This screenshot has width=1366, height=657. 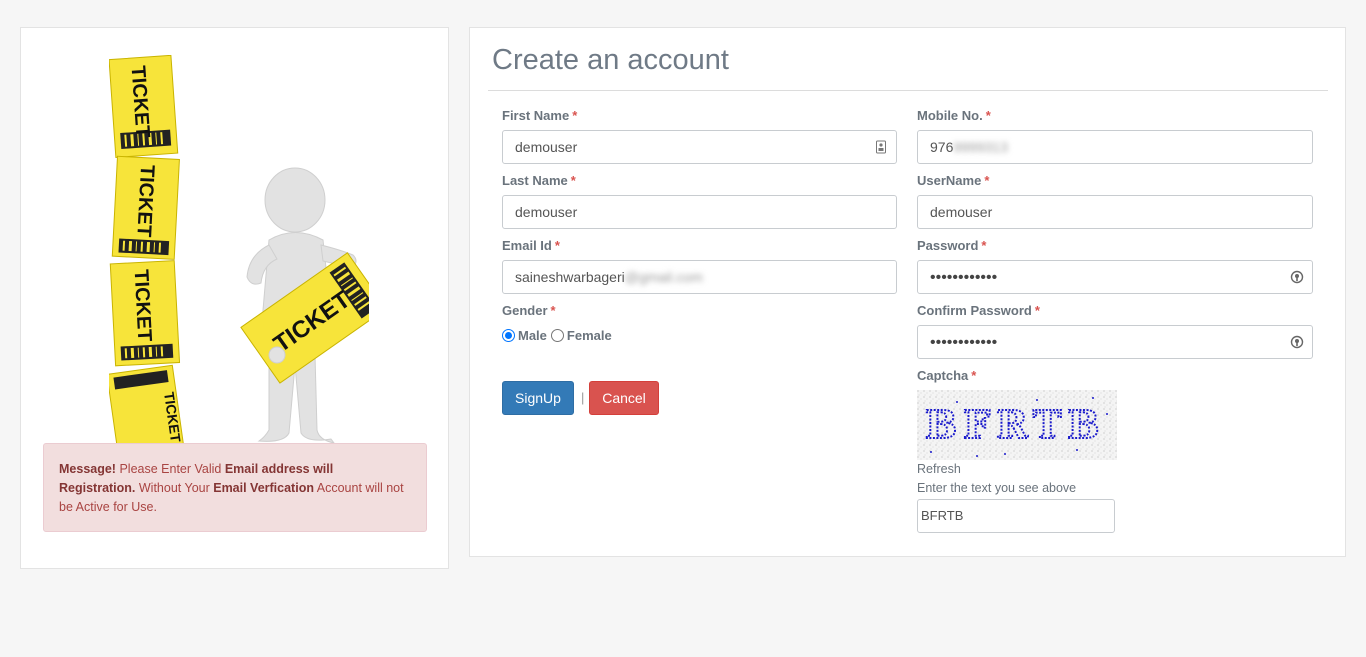 I want to click on alert-text: Without Your, so click(x=174, y=488).